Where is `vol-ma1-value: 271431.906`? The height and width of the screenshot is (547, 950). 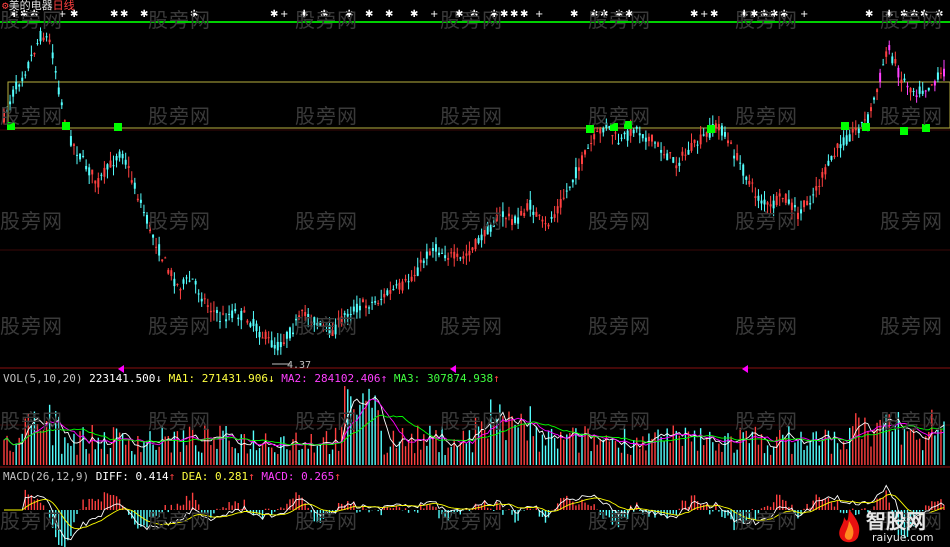 vol-ma1-value: 271431.906 is located at coordinates (234, 378).